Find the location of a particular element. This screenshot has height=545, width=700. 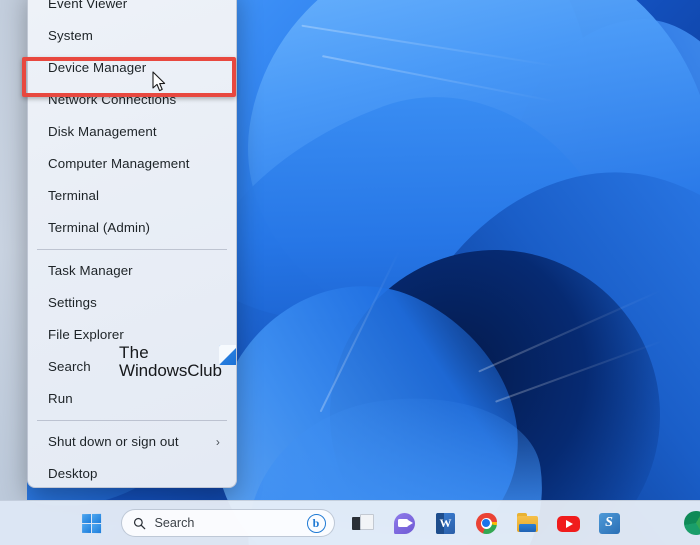

word-icon-glyph: W is located at coordinates (445, 522).